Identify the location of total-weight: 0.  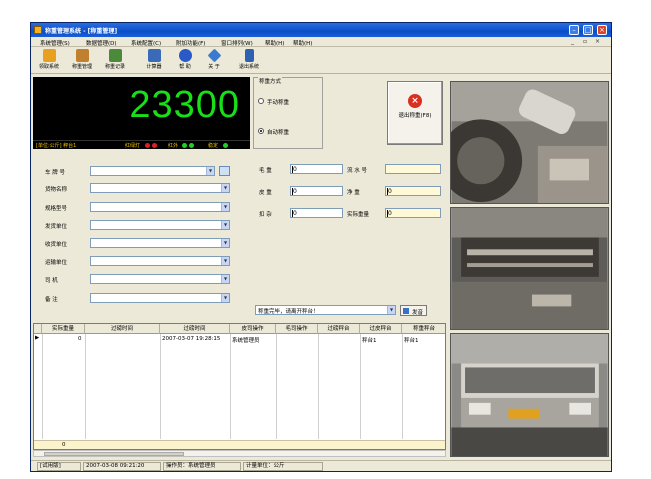
(64, 445).